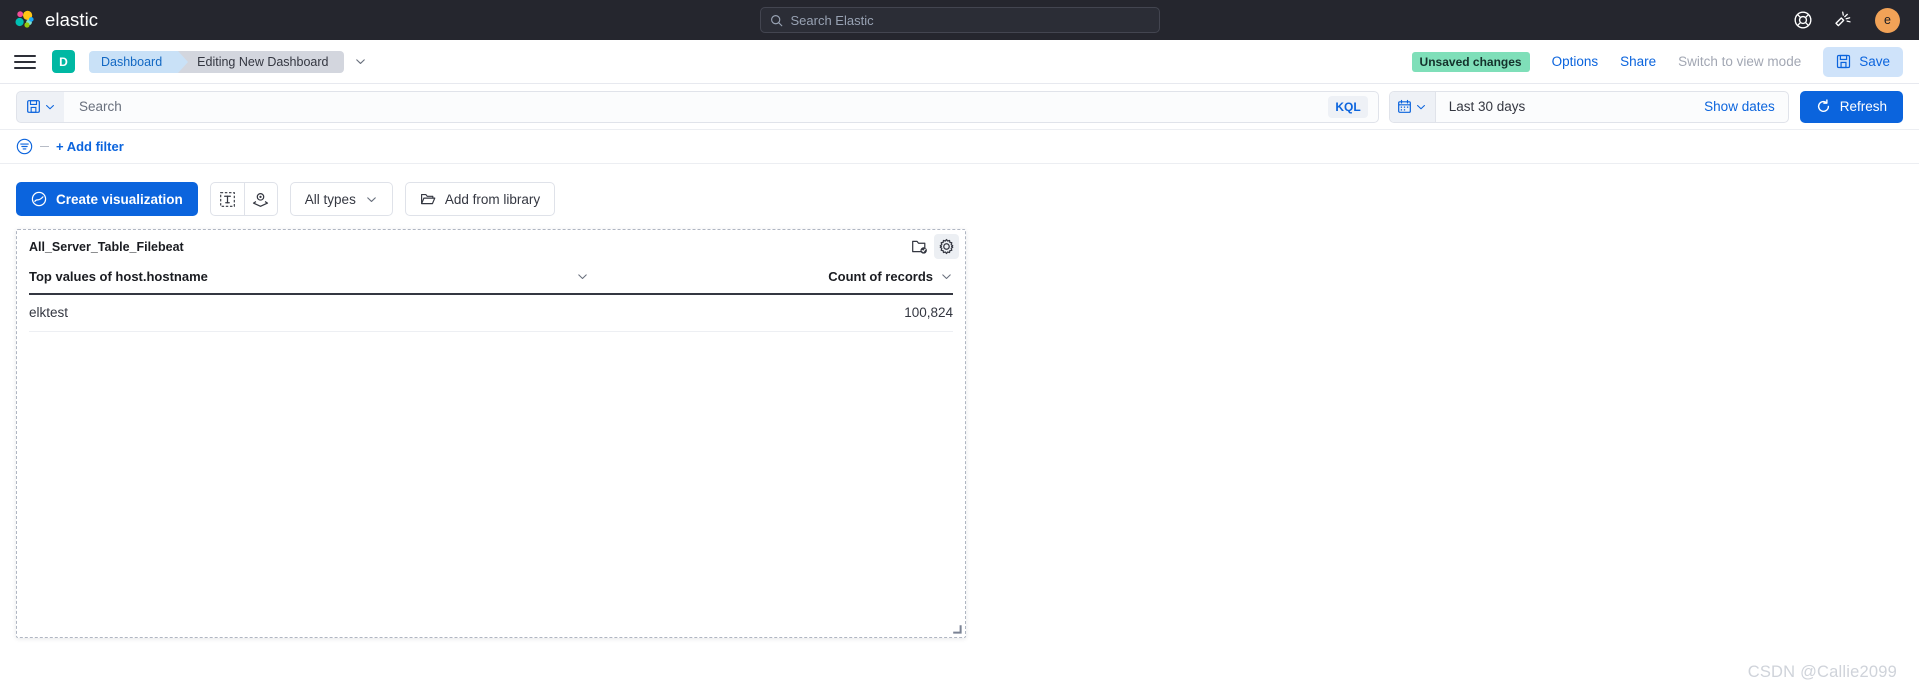 This screenshot has width=1919, height=694. What do you see at coordinates (1470, 61) in the screenshot?
I see `status-badge-unsaved: Unsaved changes` at bounding box center [1470, 61].